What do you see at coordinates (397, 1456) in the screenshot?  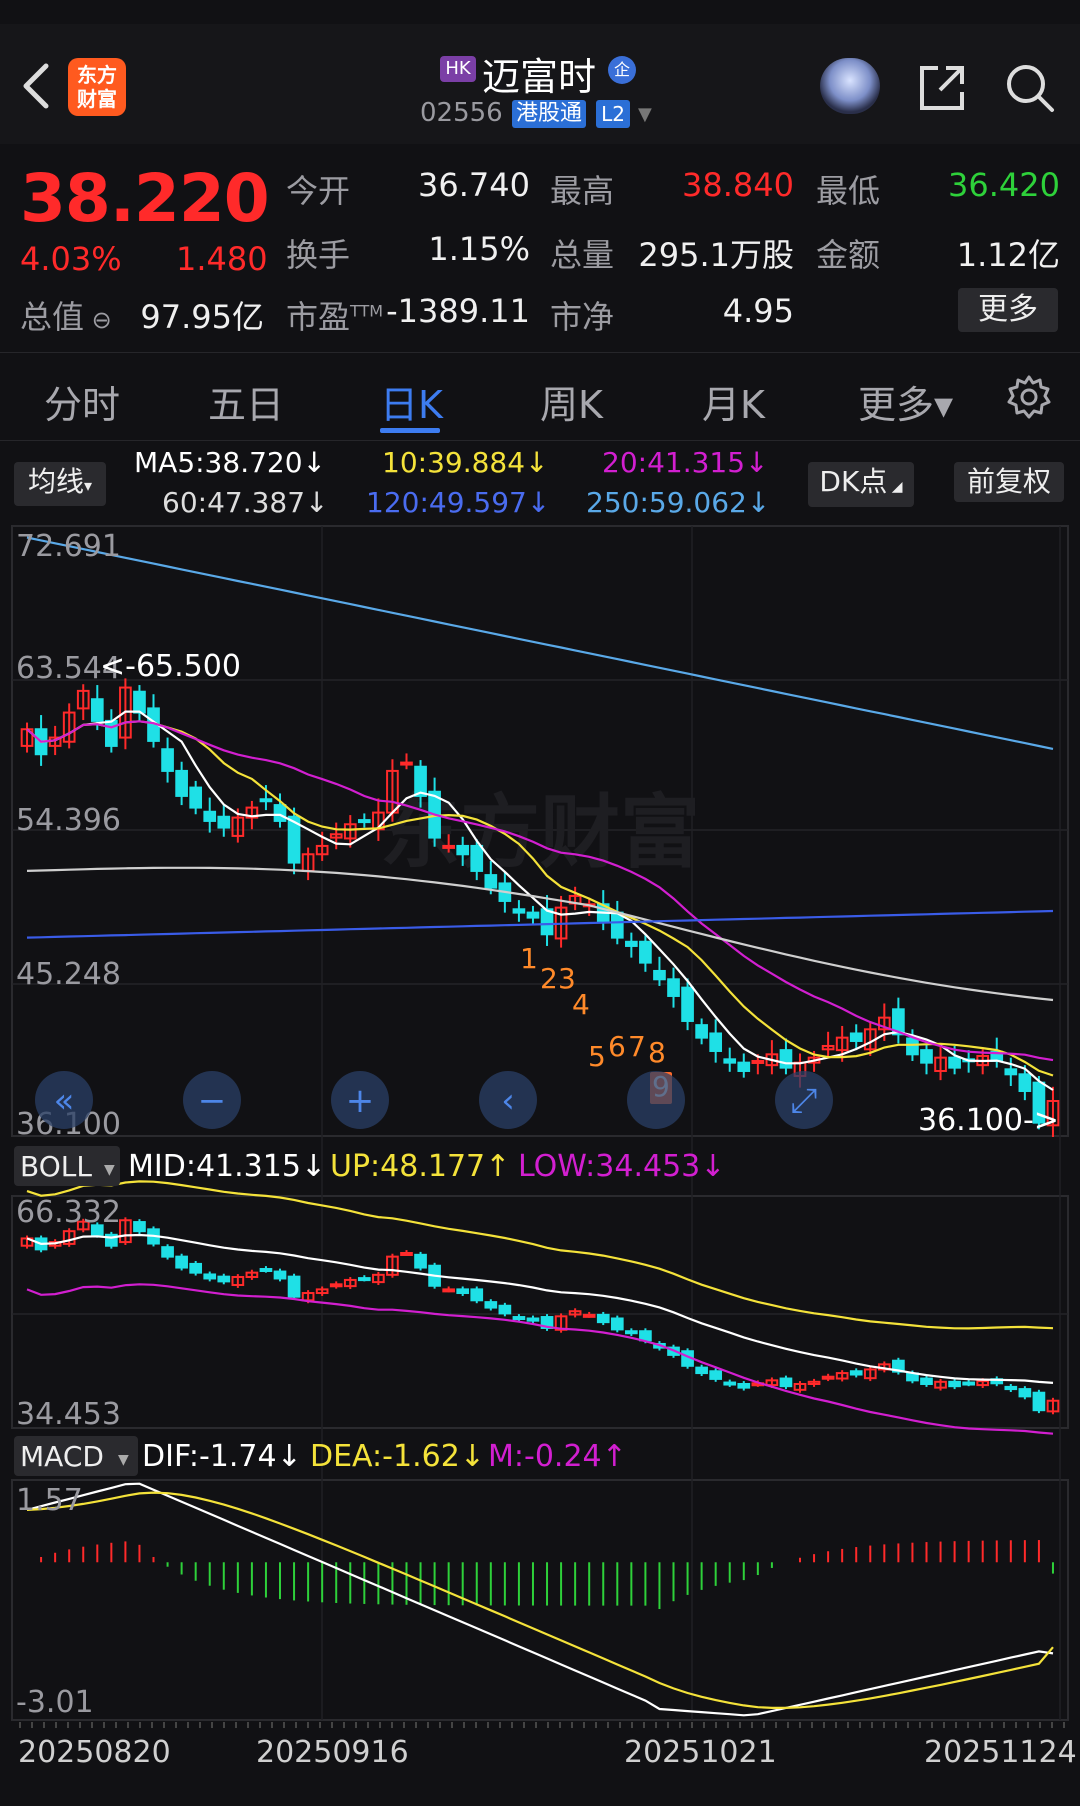 I see `macd-dea-value: DEA:-1.62↓` at bounding box center [397, 1456].